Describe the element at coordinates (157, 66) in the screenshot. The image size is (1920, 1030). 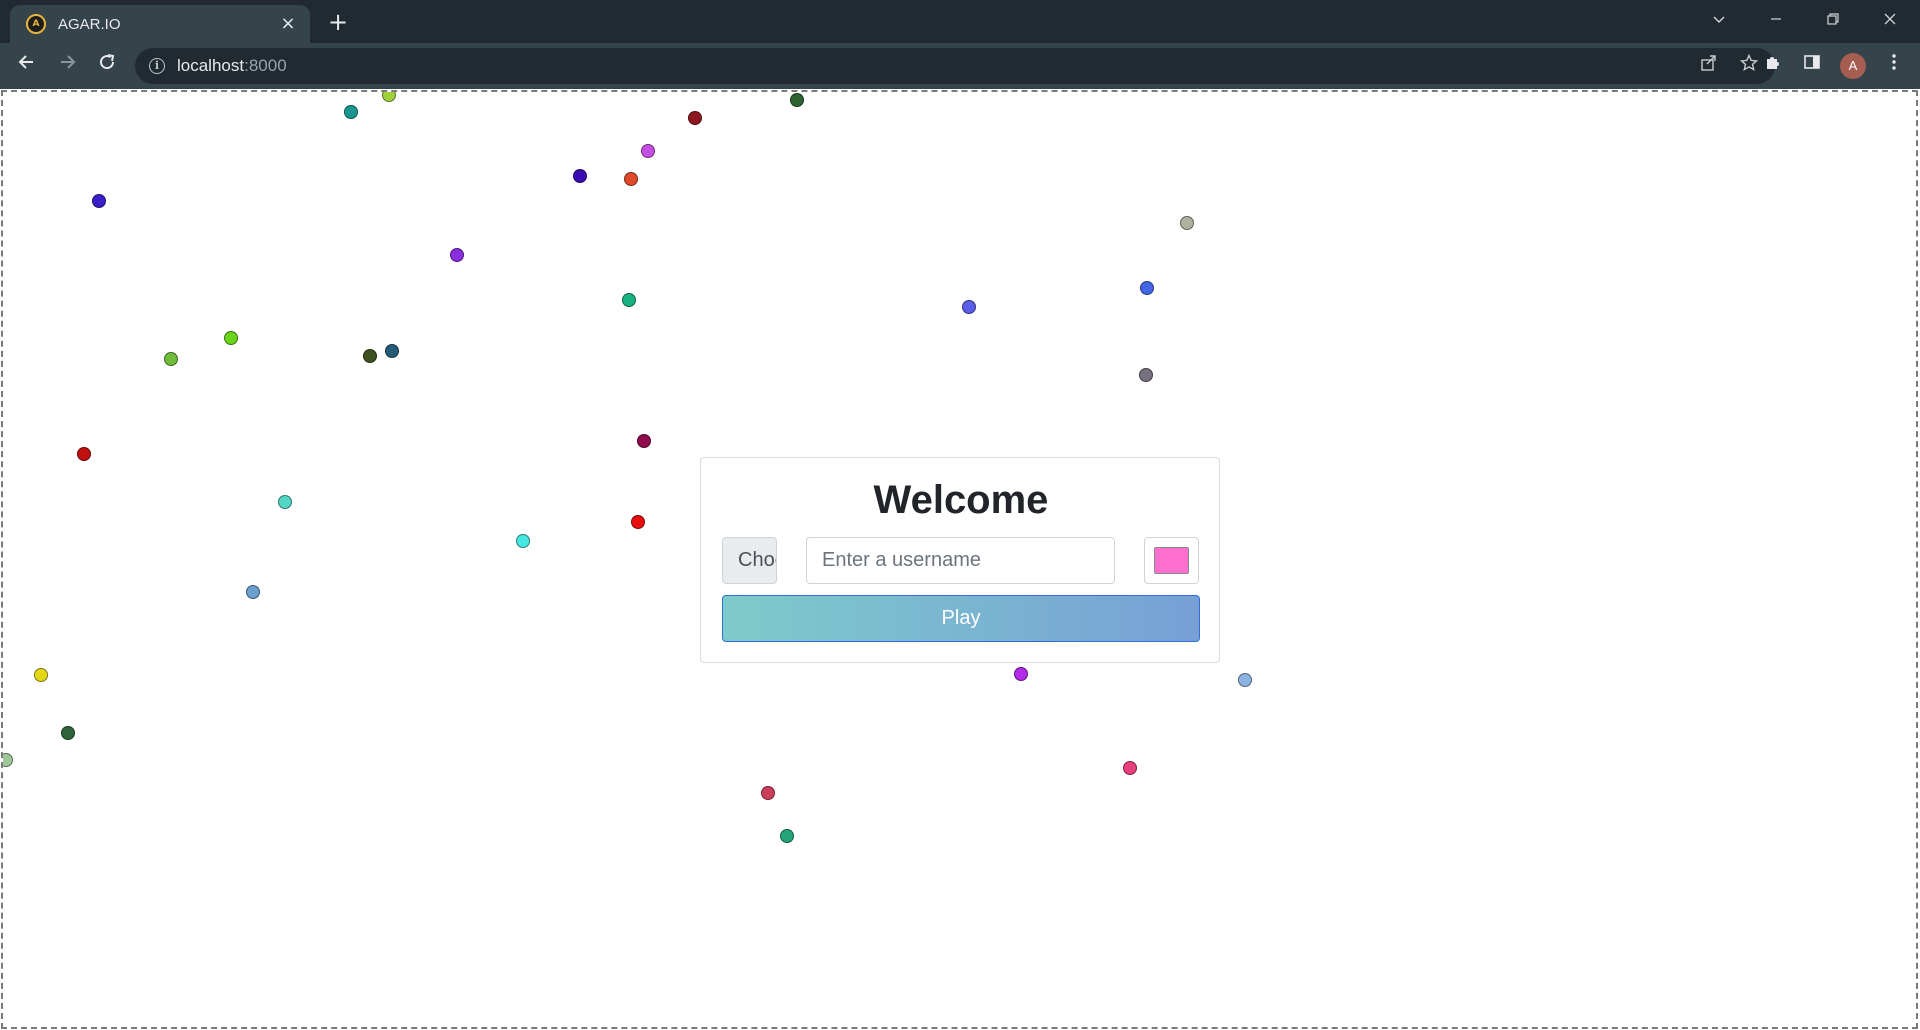
I see `info-icon: i` at that location.